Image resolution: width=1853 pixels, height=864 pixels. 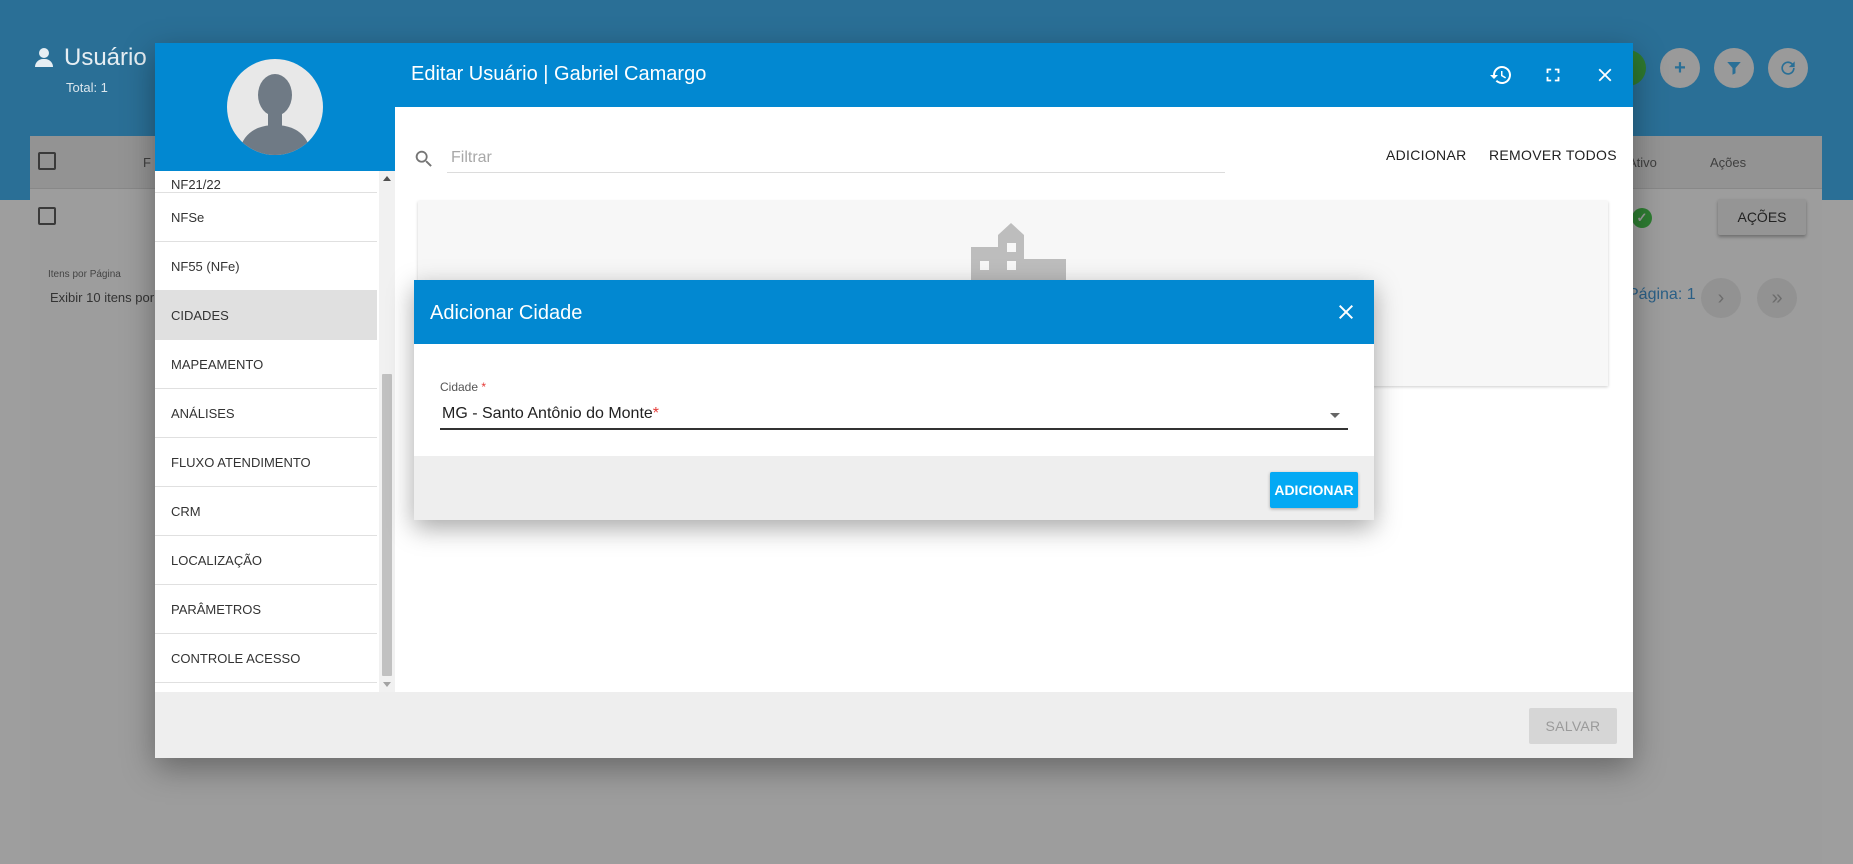 What do you see at coordinates (1788, 68) in the screenshot?
I see `refresh-icon` at bounding box center [1788, 68].